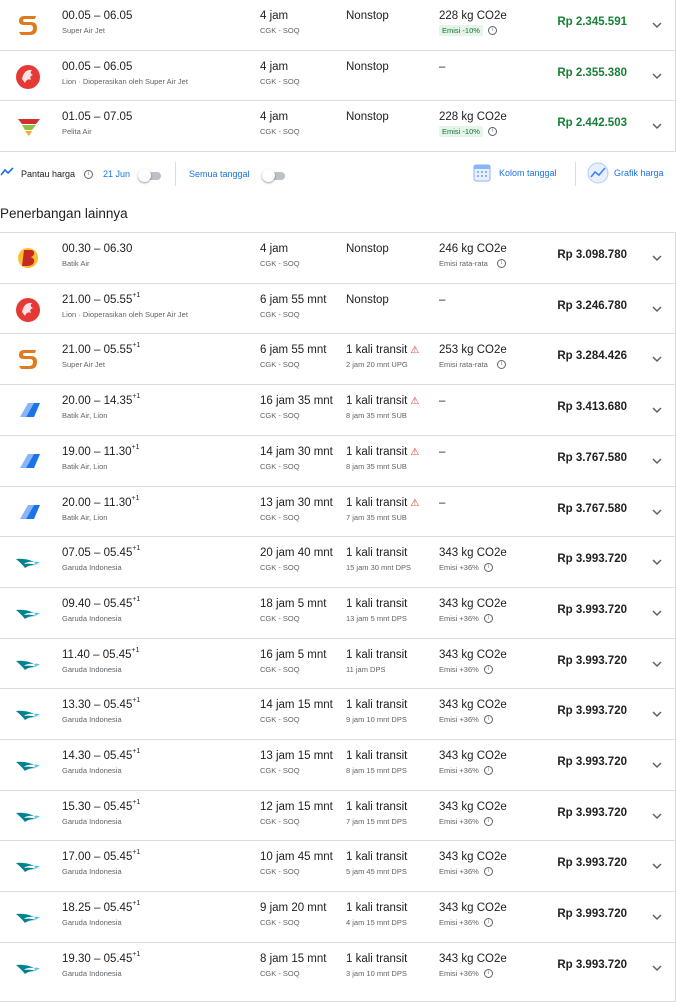  Describe the element at coordinates (473, 705) in the screenshot. I see `co2-emissions: 343 kg CO2e` at that location.